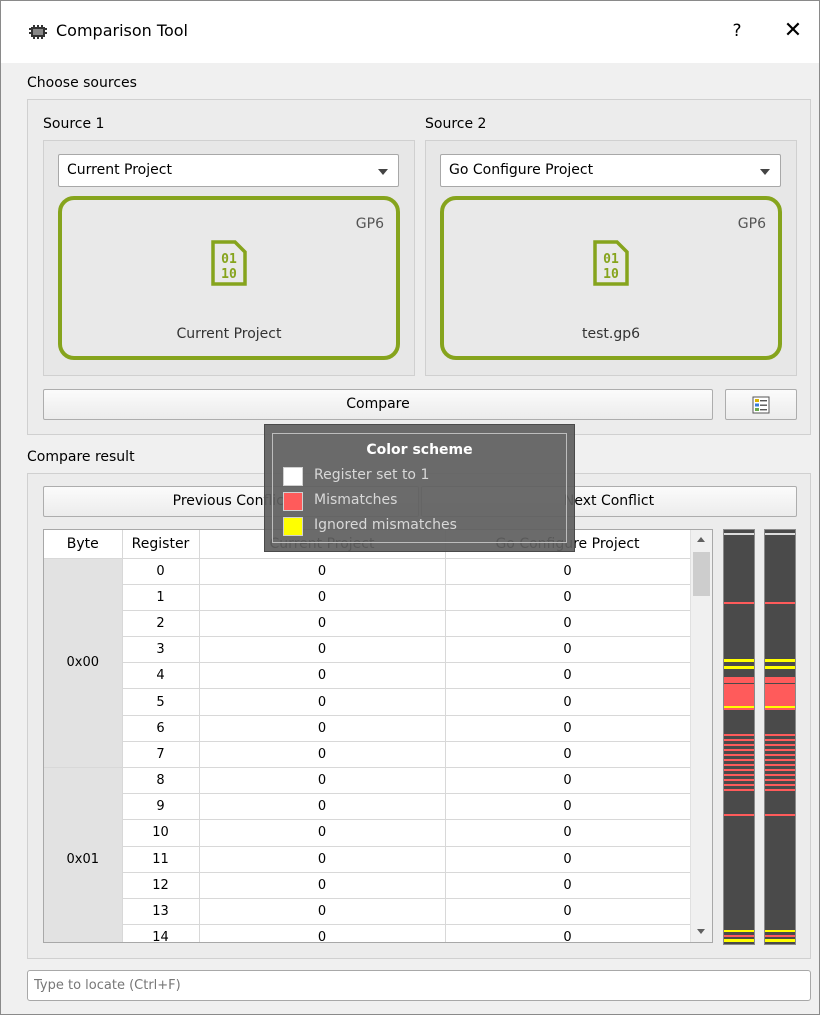 The height and width of the screenshot is (1015, 820). Describe the element at coordinates (161, 676) in the screenshot. I see `register-cell: 4` at that location.